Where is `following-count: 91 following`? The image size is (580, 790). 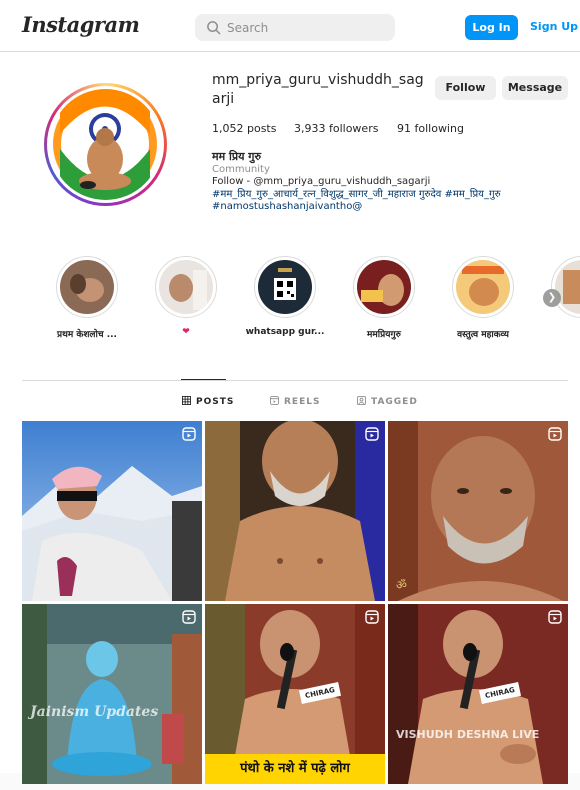
following-count: 91 following is located at coordinates (430, 128).